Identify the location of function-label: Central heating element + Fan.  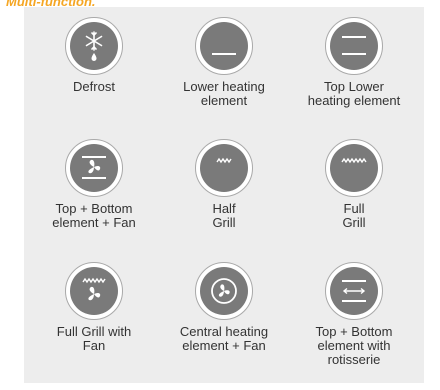
(224, 338).